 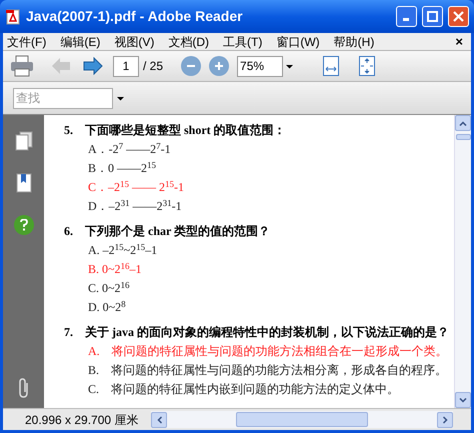 I want to click on answer-option: A. 将问题的特征属性与问题的功能方法相组合在一起形成一个类。, so click(x=268, y=351).